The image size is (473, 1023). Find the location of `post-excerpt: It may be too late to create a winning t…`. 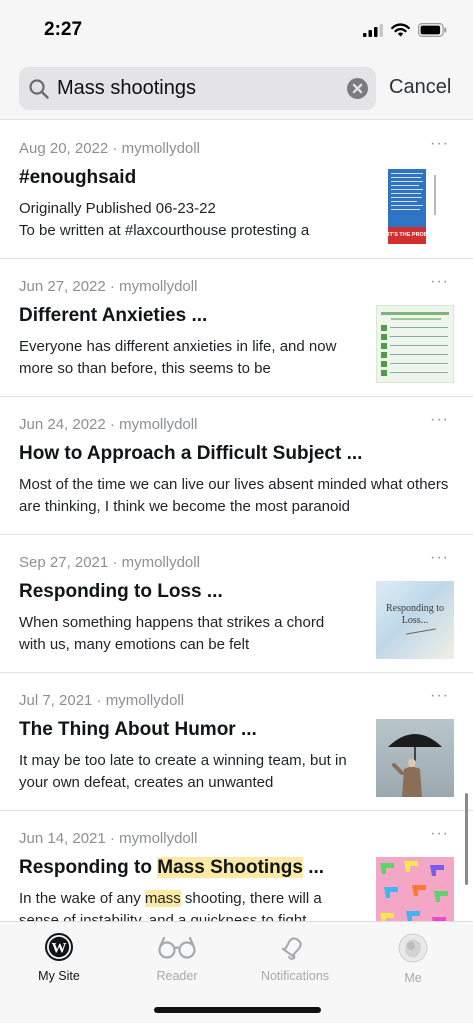

post-excerpt: It may be too late to create a winning t… is located at coordinates (183, 771).